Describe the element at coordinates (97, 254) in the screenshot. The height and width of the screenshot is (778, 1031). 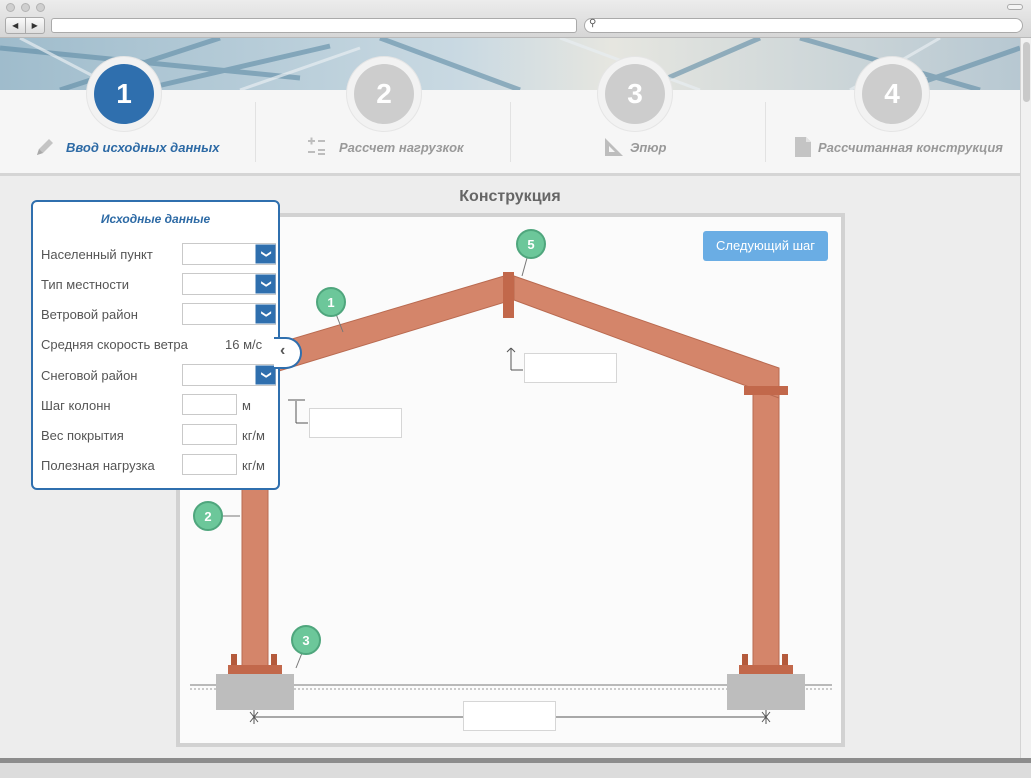
I see `settlement-label: Населенный пункт` at that location.